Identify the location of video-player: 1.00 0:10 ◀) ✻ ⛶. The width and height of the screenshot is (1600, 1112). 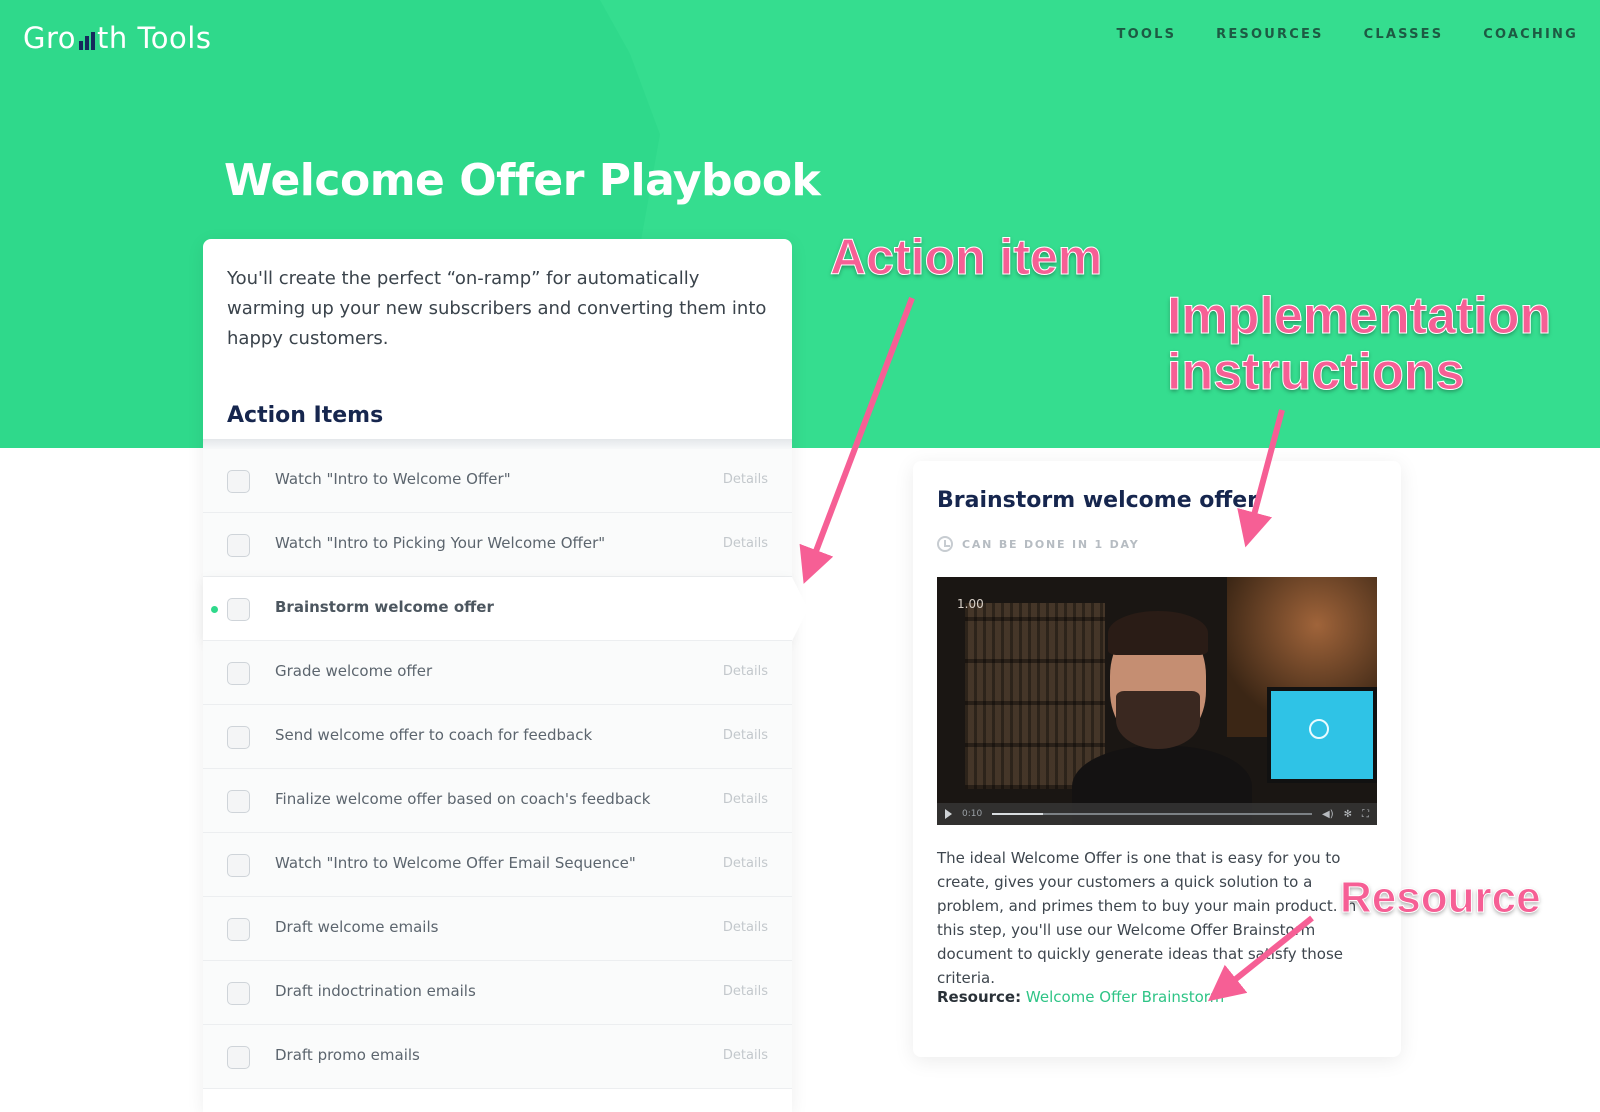
(1157, 701).